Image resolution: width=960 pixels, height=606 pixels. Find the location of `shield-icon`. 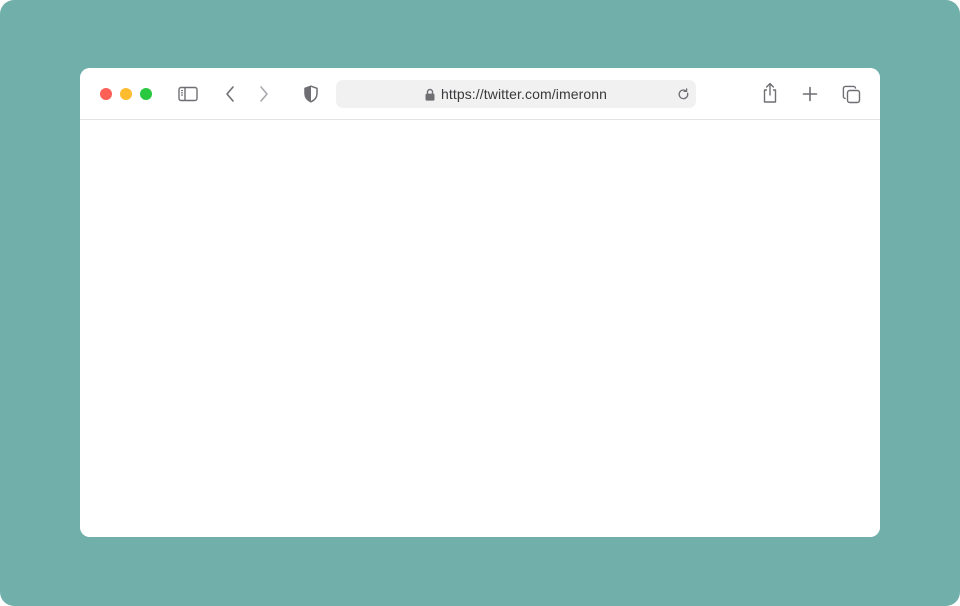

shield-icon is located at coordinates (311, 94).